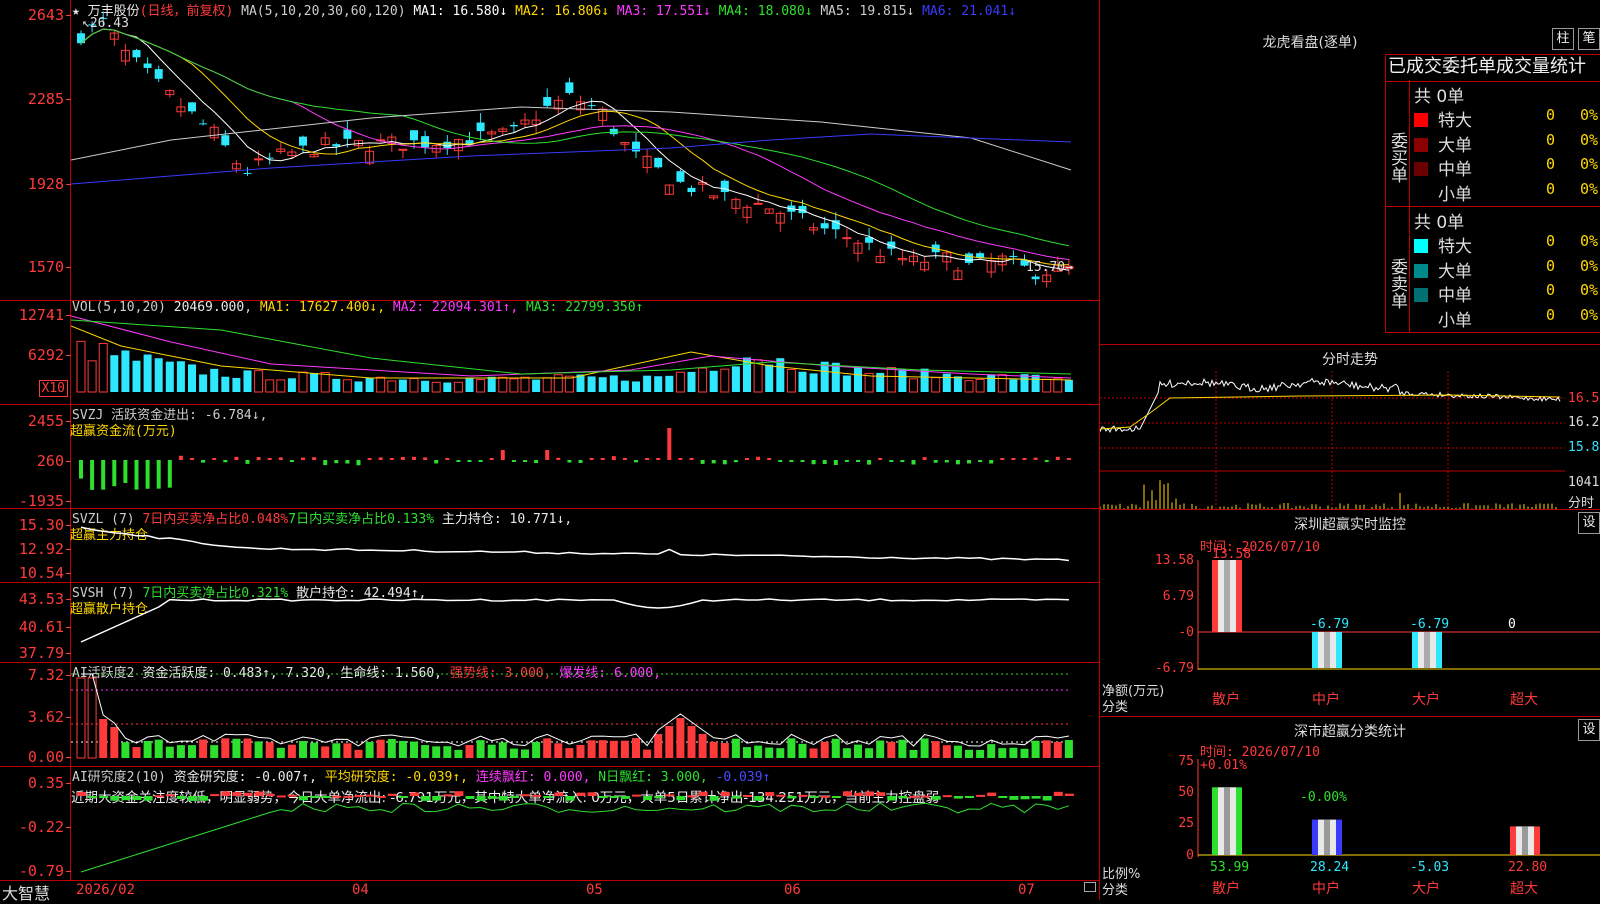  Describe the element at coordinates (1551, 290) in the screenshot. I see `order-count: 0` at that location.